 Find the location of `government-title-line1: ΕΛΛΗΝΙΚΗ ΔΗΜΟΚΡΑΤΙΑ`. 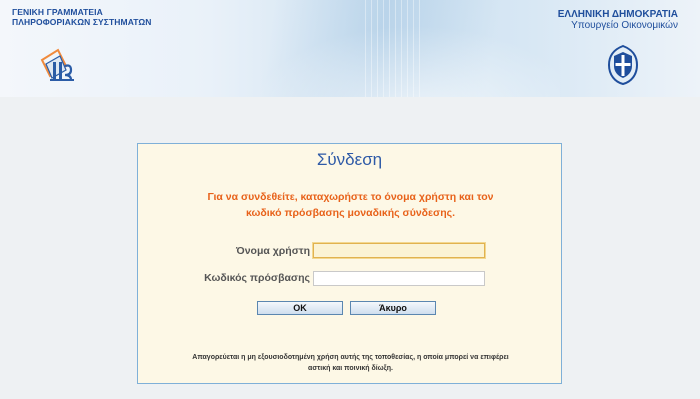

government-title-line1: ΕΛΛΗΝΙΚΗ ΔΗΜΟΚΡΑΤΙΑ is located at coordinates (617, 14).